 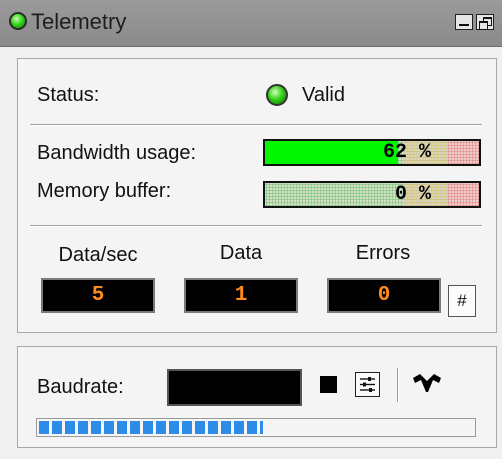 I want to click on reset-counters-button: #, so click(x=462, y=301).